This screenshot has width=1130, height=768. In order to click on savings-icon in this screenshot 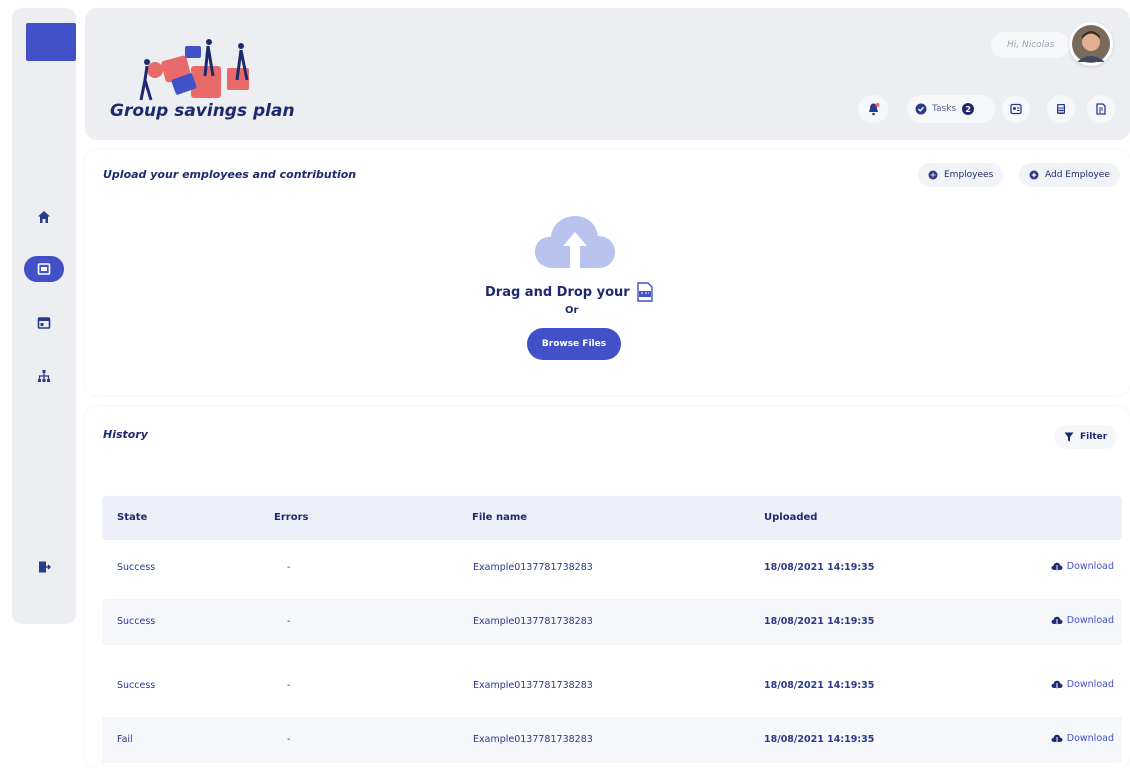, I will do `click(44, 269)`.